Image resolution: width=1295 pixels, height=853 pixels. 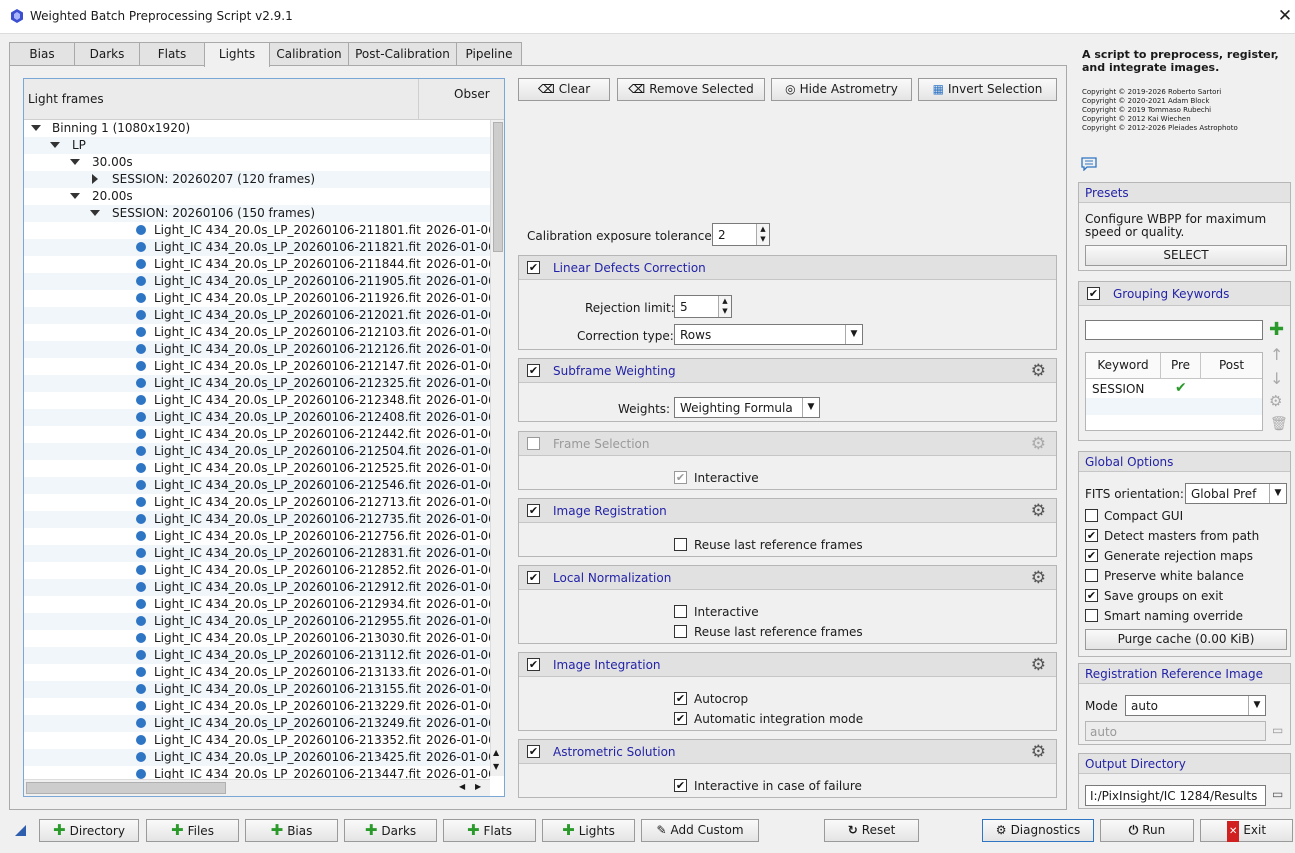 What do you see at coordinates (987, 89) in the screenshot?
I see `invert-selection-button: ▦ Invert Selection` at bounding box center [987, 89].